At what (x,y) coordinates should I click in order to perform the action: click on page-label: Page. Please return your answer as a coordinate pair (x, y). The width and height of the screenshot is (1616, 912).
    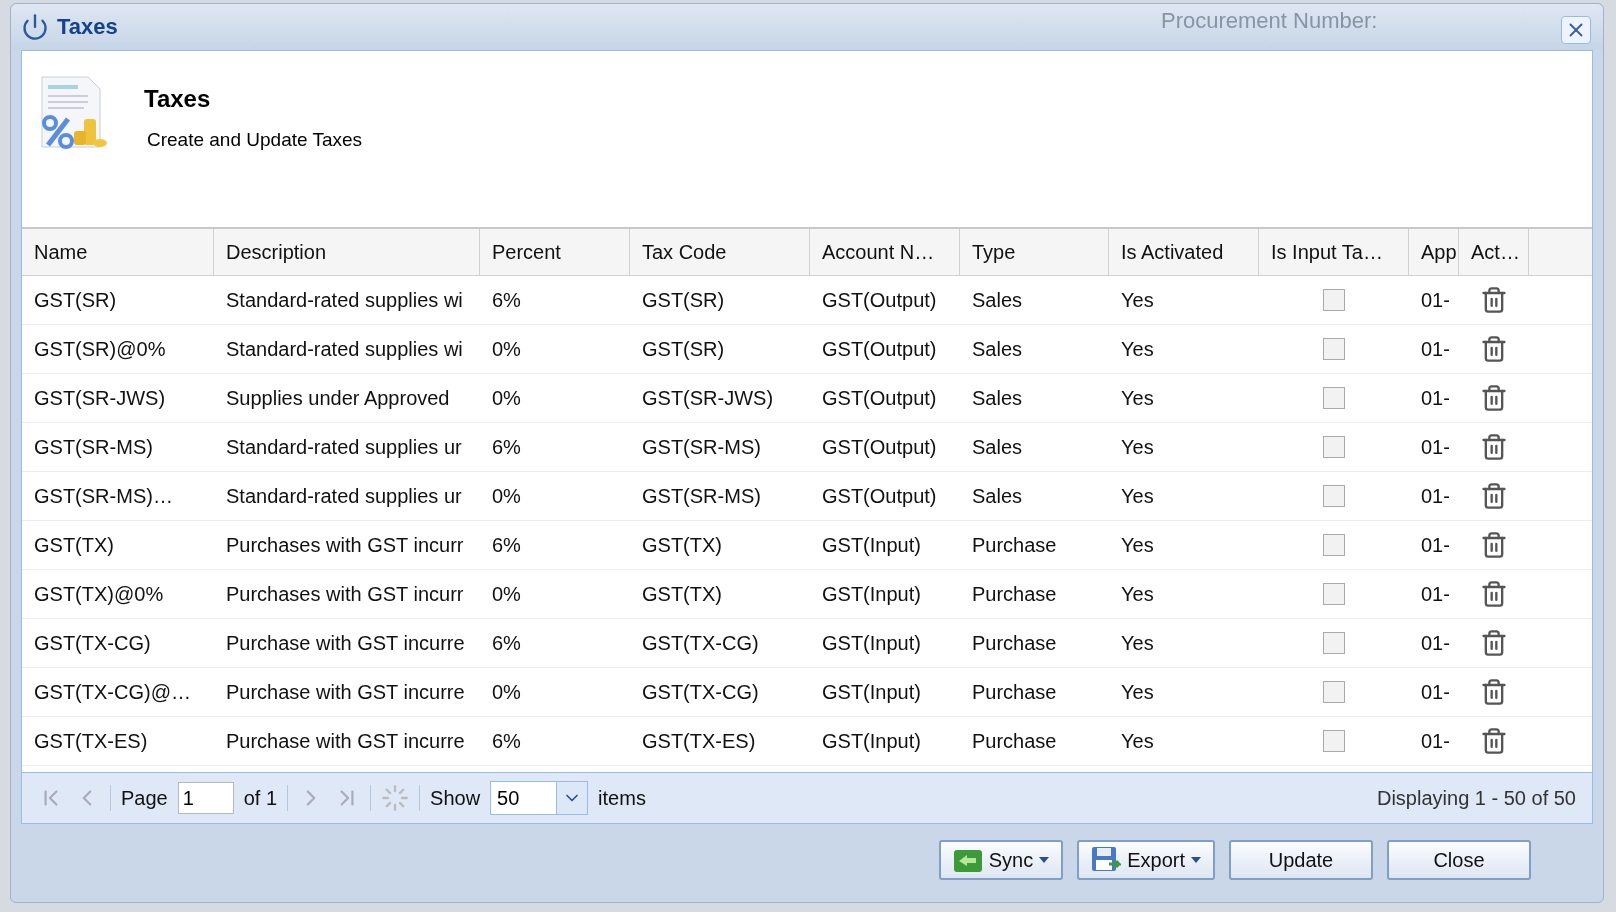
    Looking at the image, I should click on (144, 798).